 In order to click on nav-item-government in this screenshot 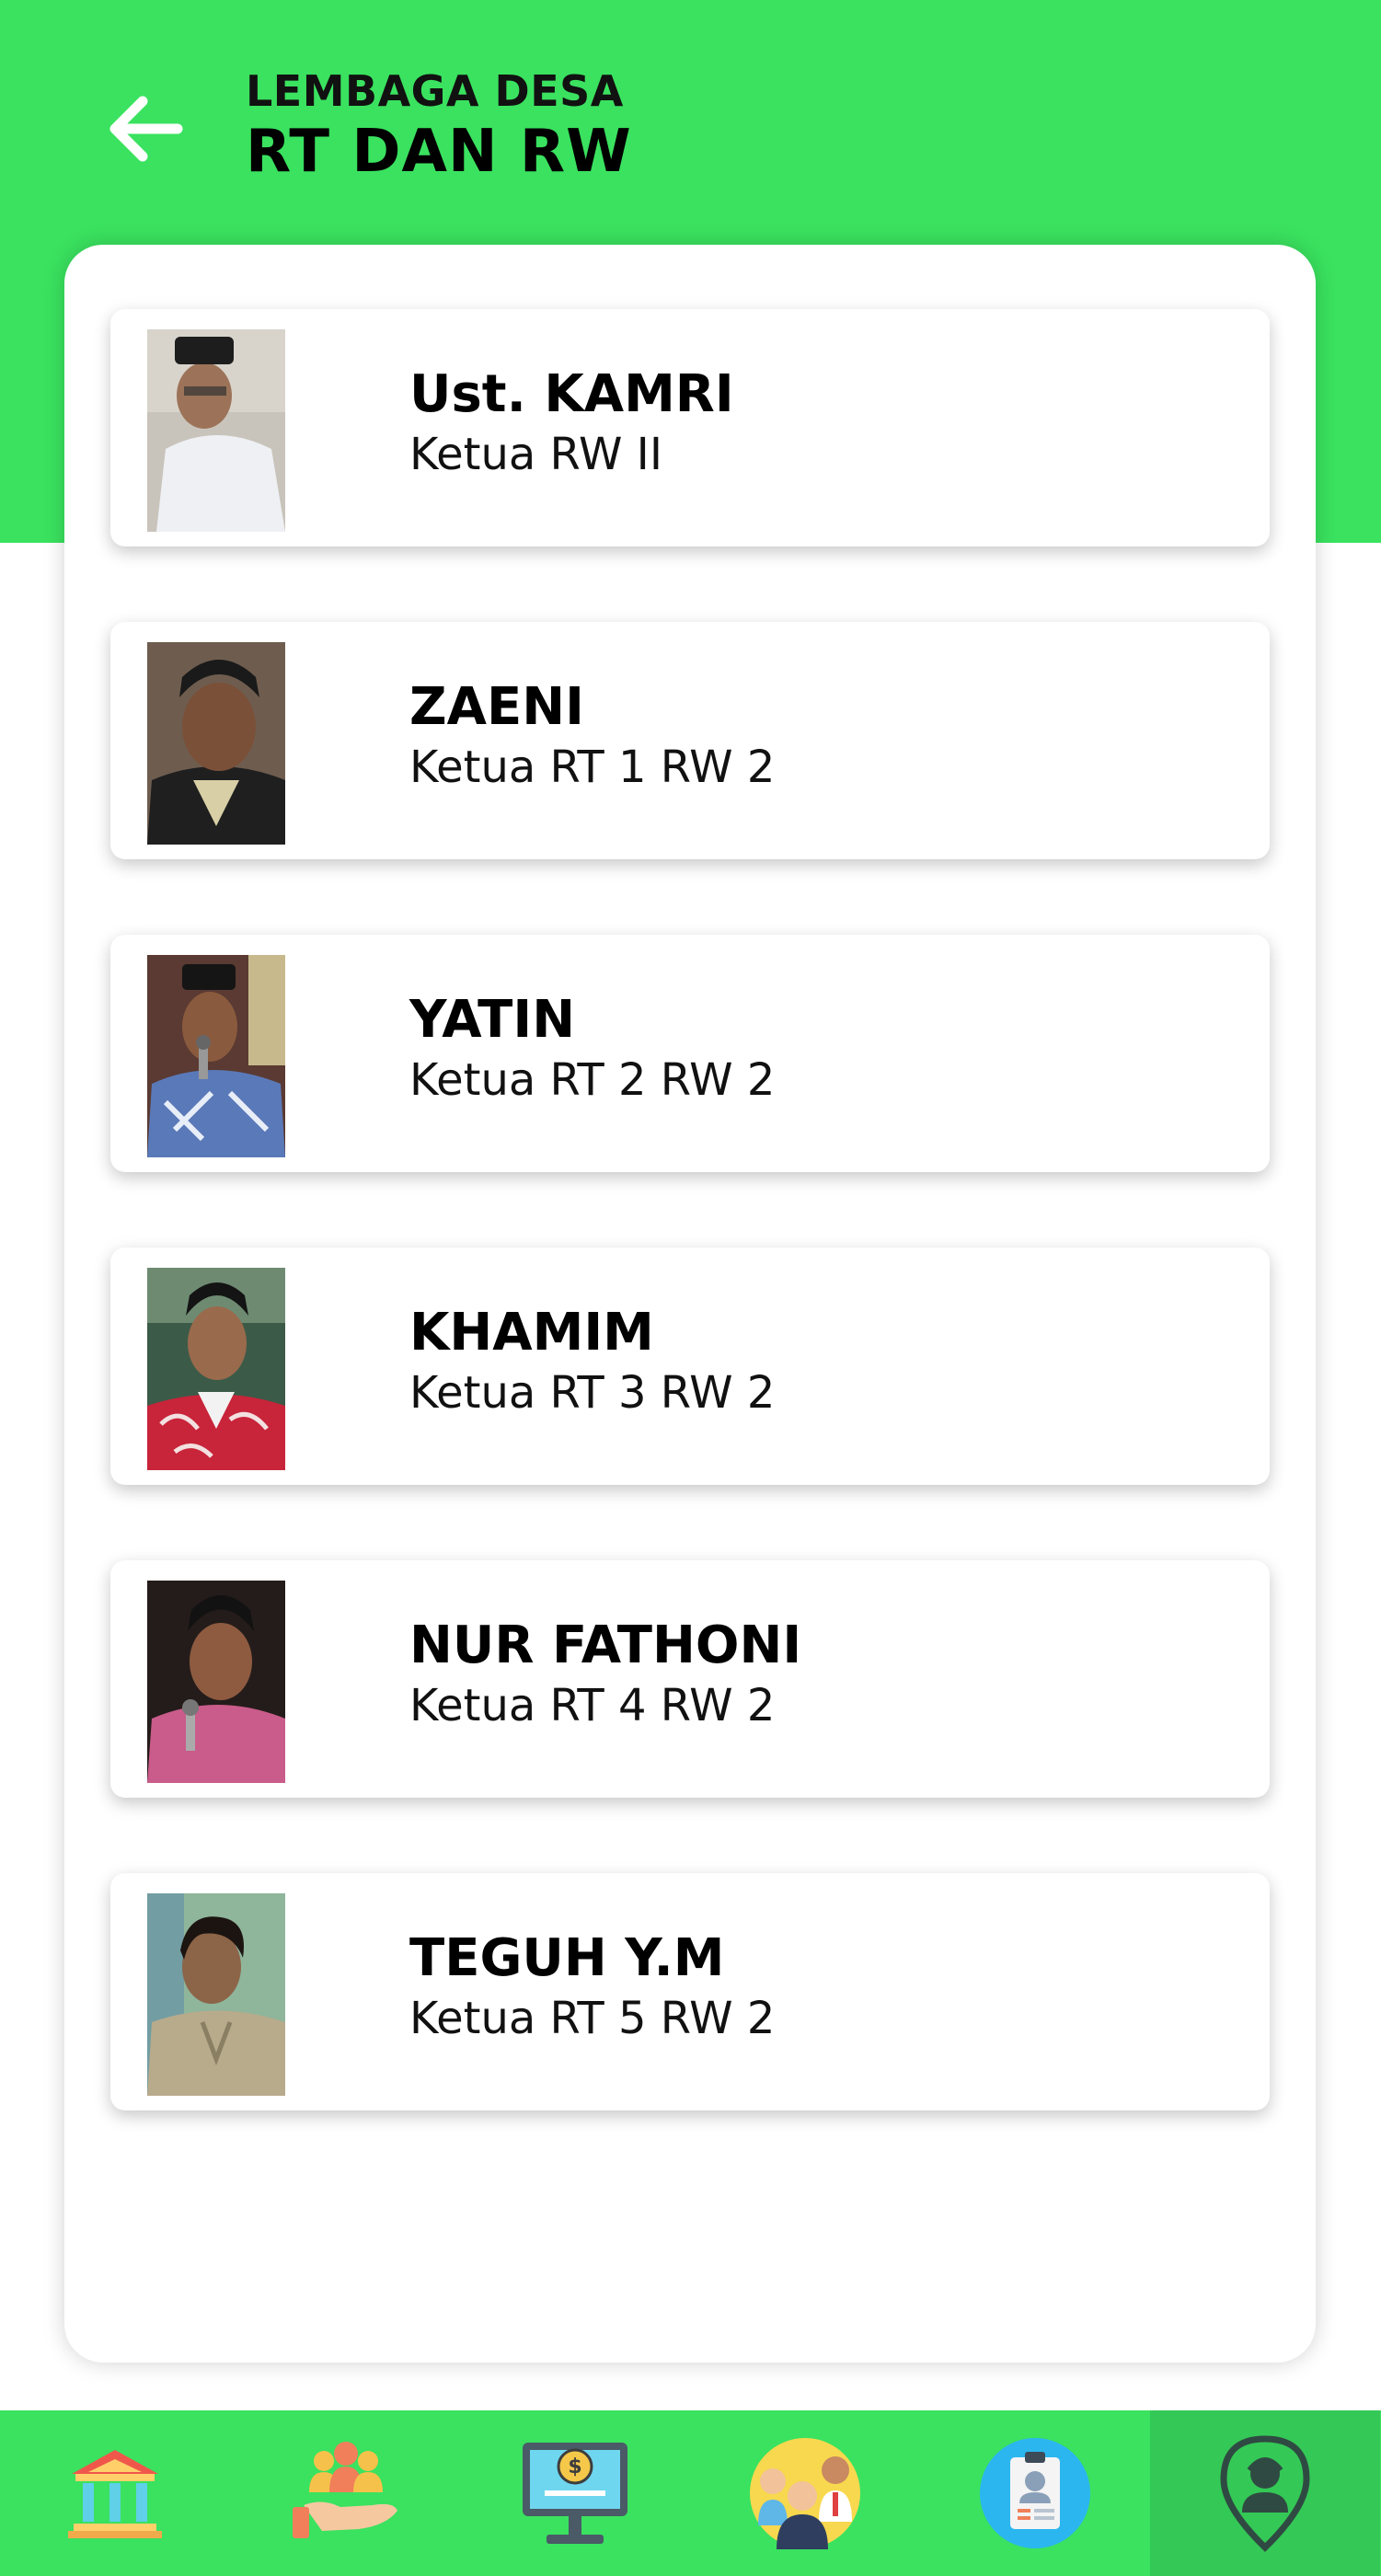, I will do `click(115, 2493)`.